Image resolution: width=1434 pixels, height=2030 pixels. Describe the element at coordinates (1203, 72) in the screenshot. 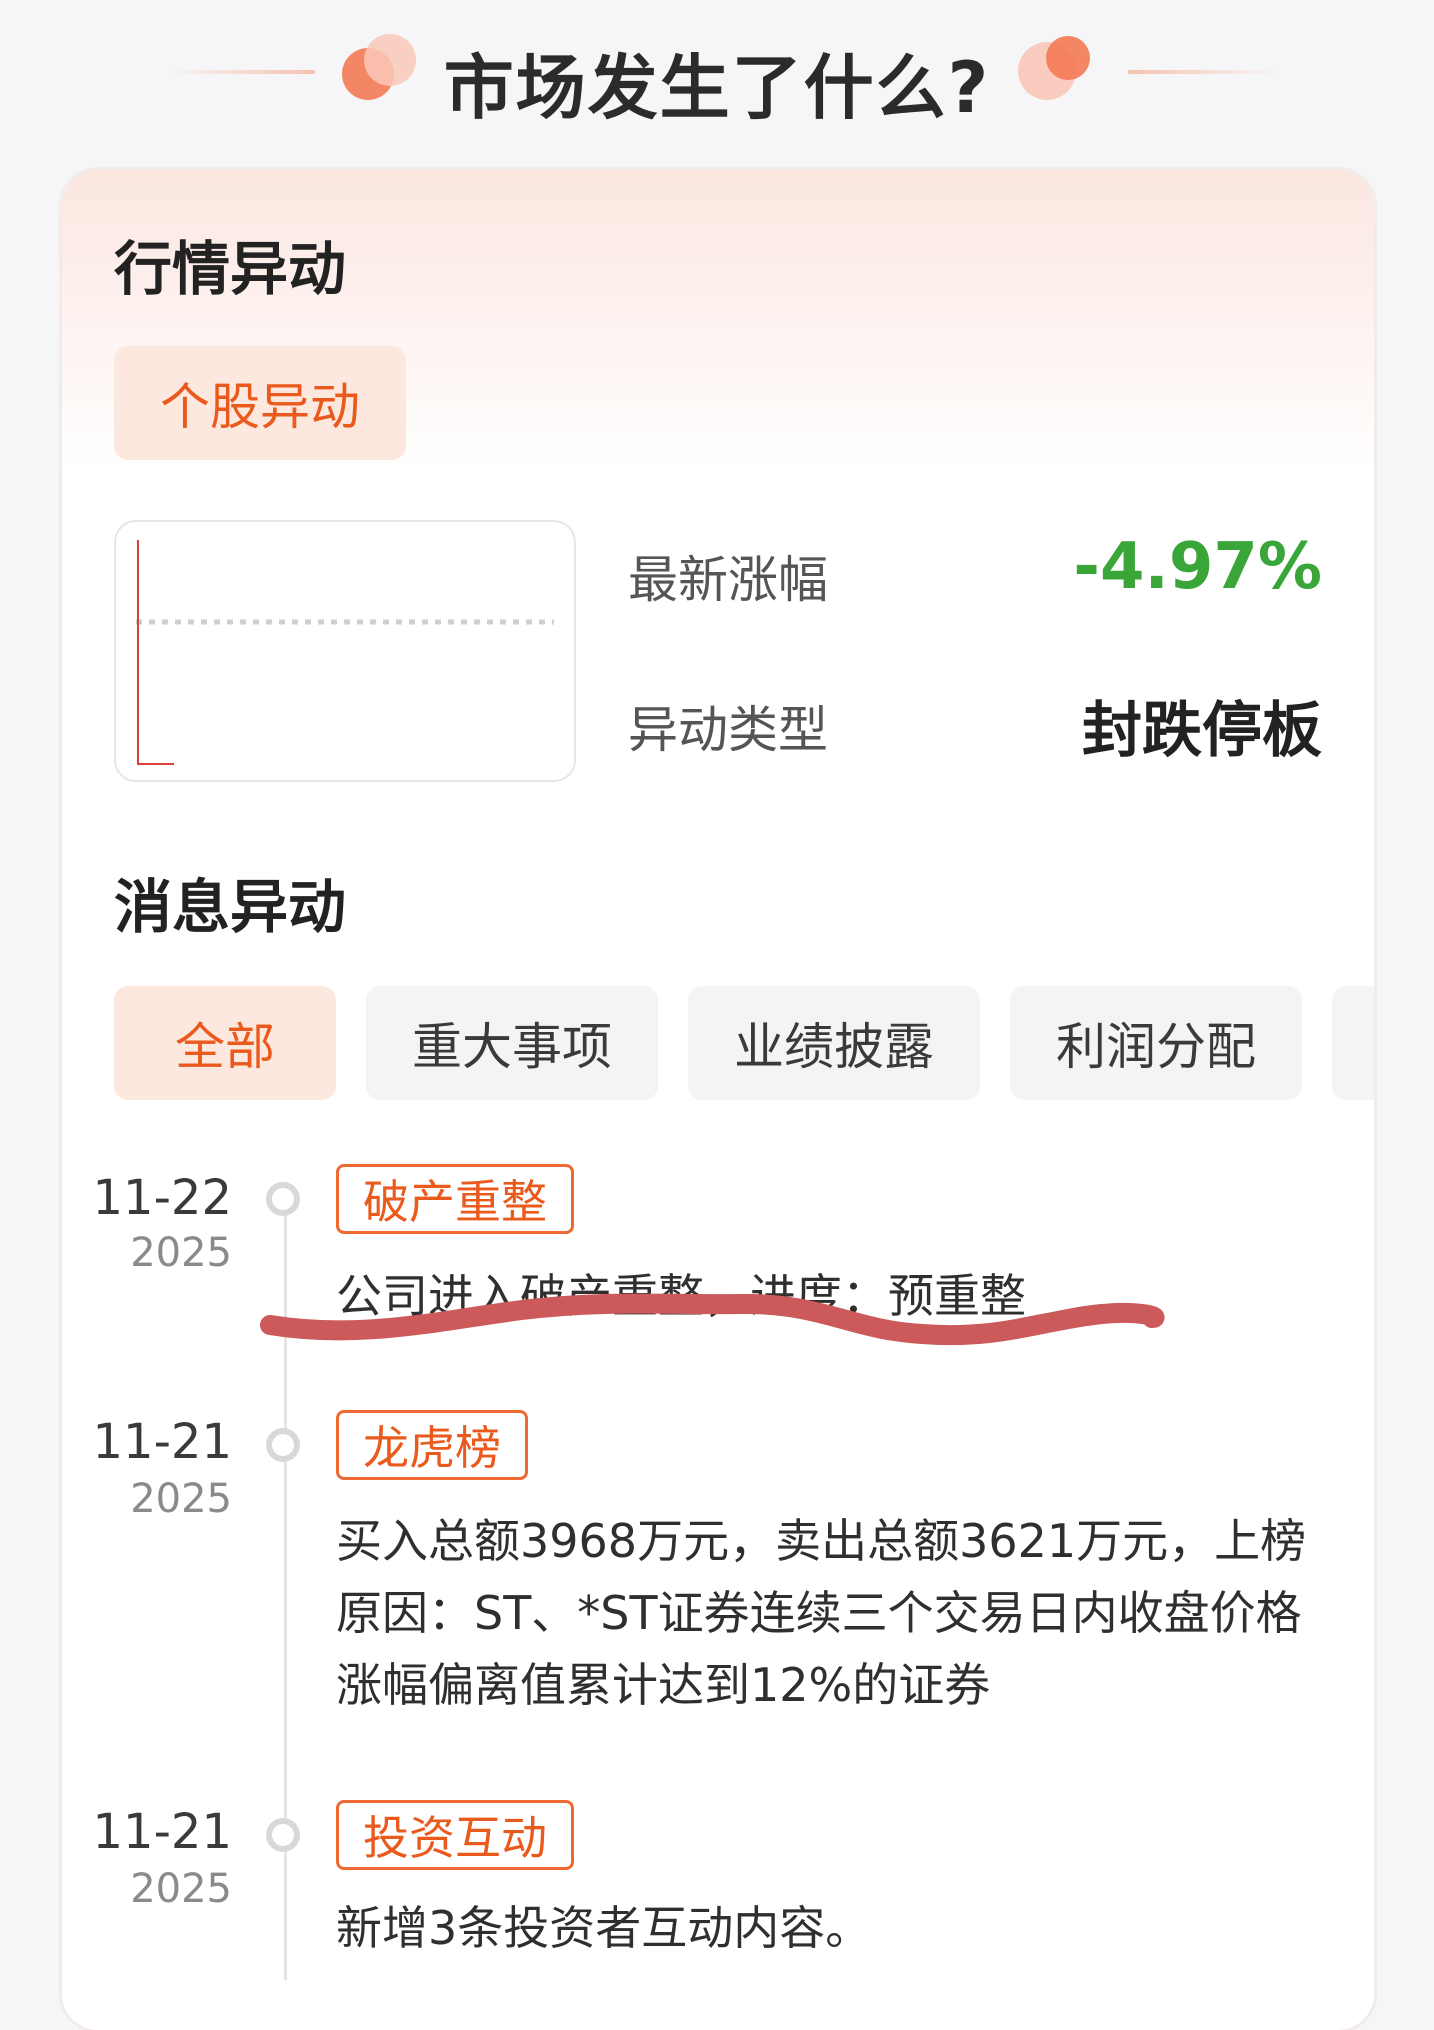

I see `header-right-divider` at that location.